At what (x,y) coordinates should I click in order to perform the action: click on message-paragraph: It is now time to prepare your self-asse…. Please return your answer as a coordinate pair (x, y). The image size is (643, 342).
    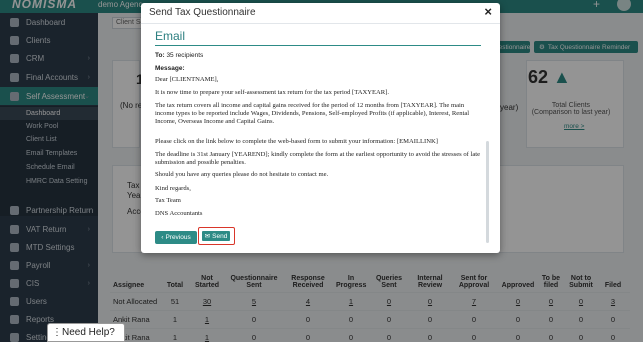
    Looking at the image, I should click on (272, 92).